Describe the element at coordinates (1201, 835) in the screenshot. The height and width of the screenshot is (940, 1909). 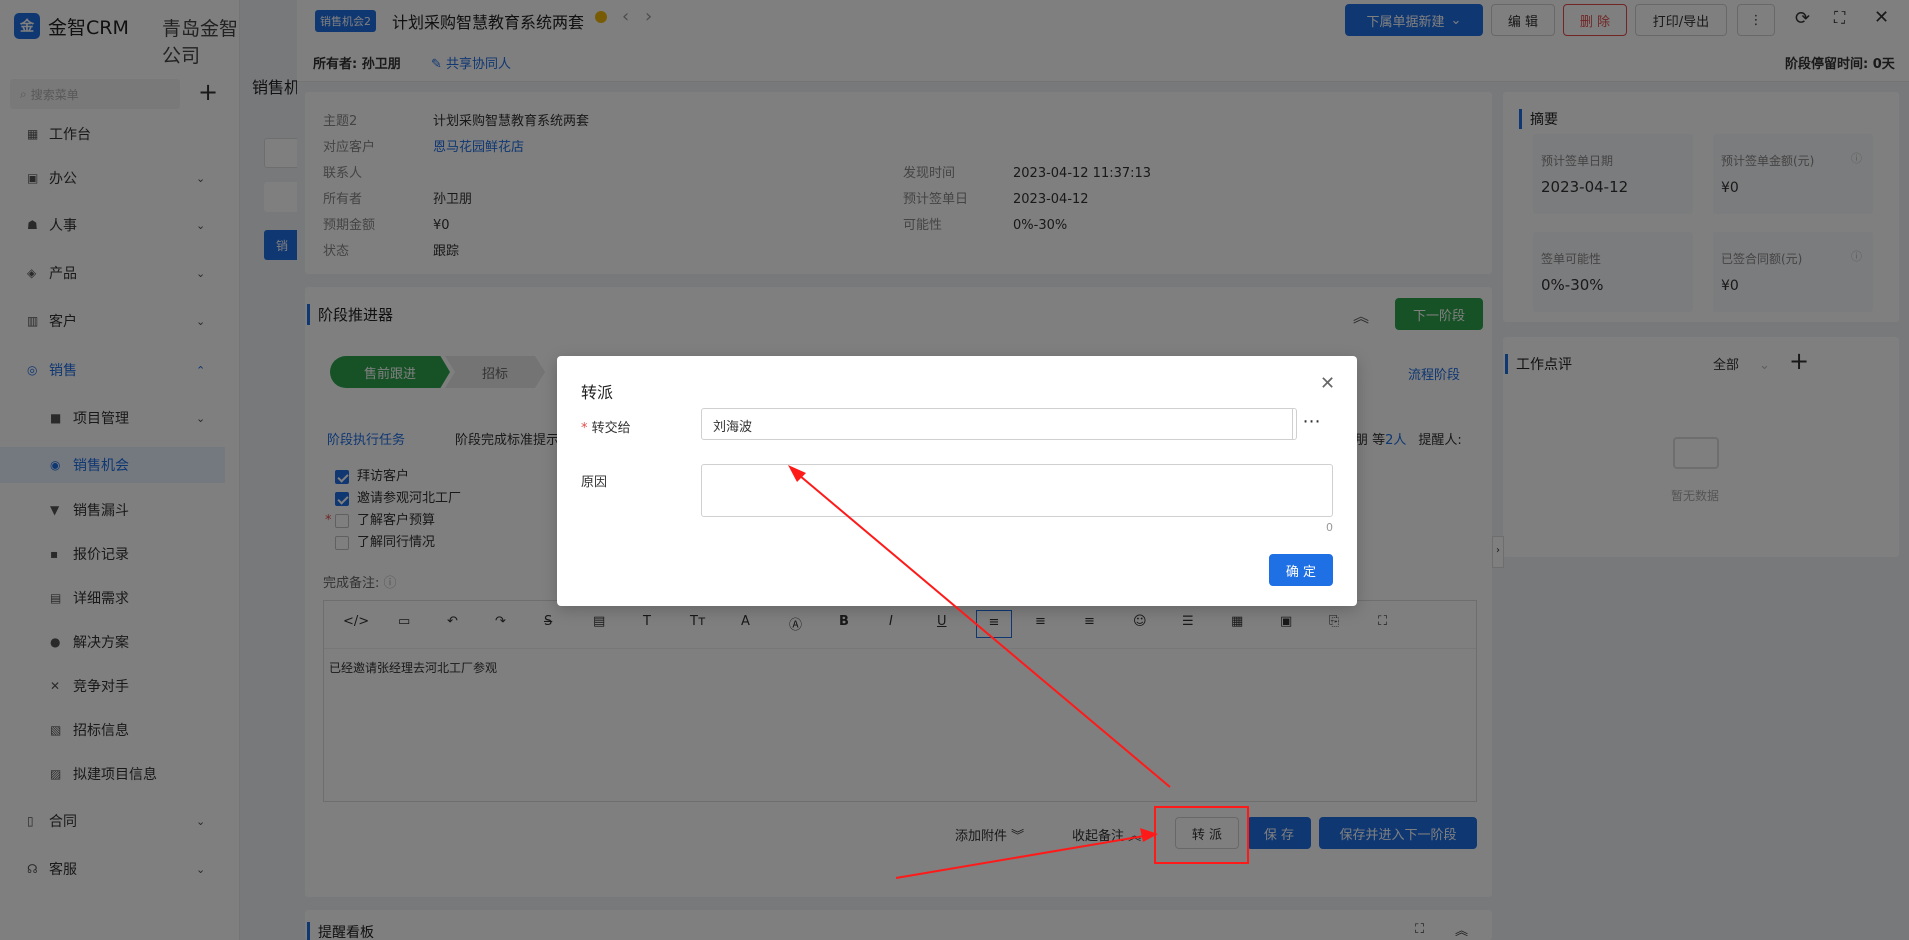
I see `highlight-box` at that location.